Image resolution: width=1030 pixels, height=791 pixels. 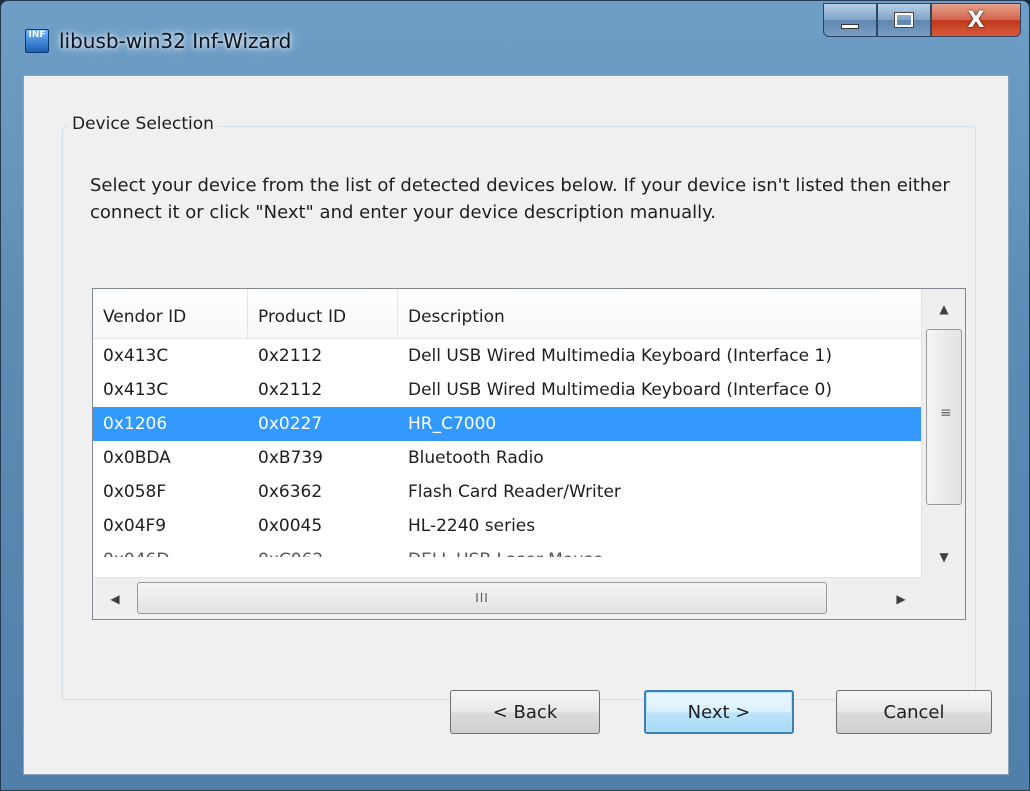 What do you see at coordinates (943, 598) in the screenshot?
I see `scrollbar-corner` at bounding box center [943, 598].